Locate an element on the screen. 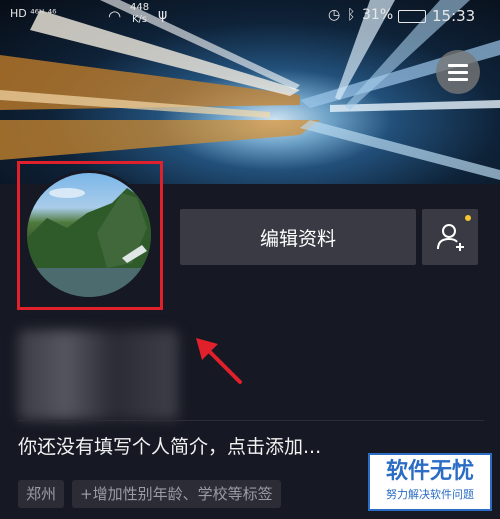 Image resolution: width=500 pixels, height=519 pixels. clock-time: 15:33 is located at coordinates (454, 16).